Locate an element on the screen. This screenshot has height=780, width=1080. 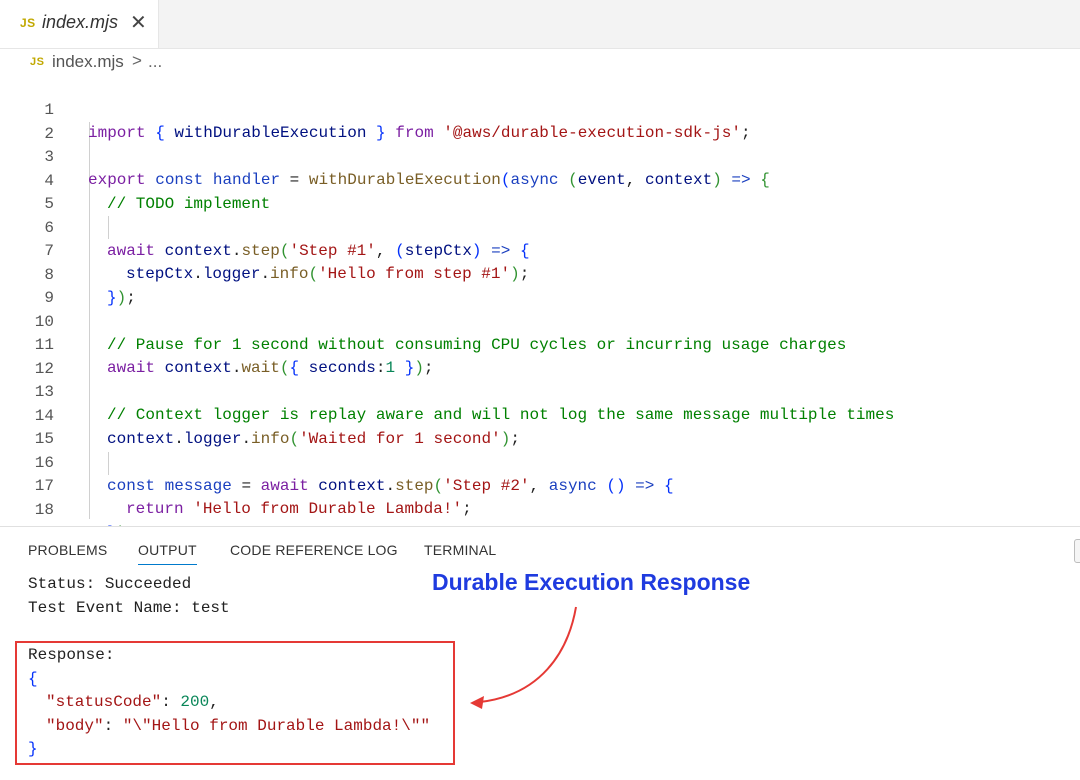
tab-terminal: TERMINAL is located at coordinates (460, 550).